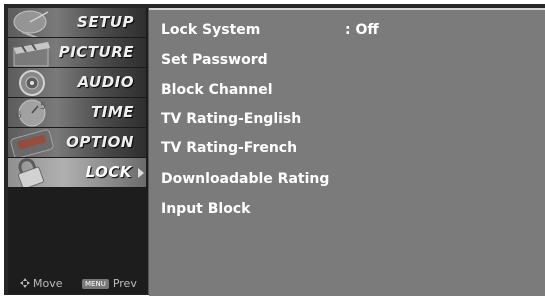 Image resolution: width=545 pixels, height=297 pixels. What do you see at coordinates (231, 119) in the screenshot?
I see `option-tv-rating-english: TV Rating-English` at bounding box center [231, 119].